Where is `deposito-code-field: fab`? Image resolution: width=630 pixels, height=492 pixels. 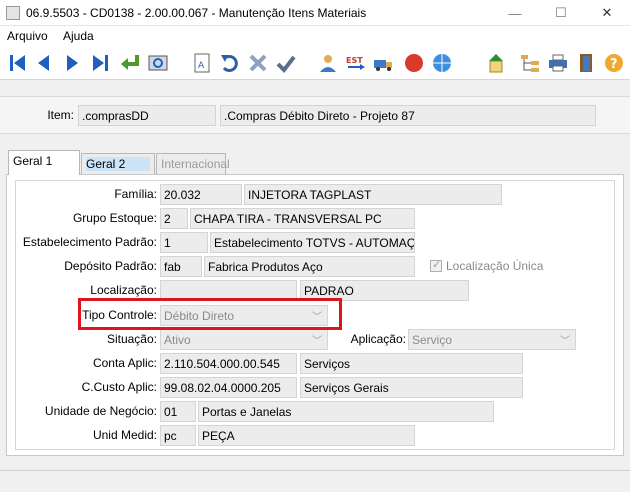 deposito-code-field: fab is located at coordinates (181, 266).